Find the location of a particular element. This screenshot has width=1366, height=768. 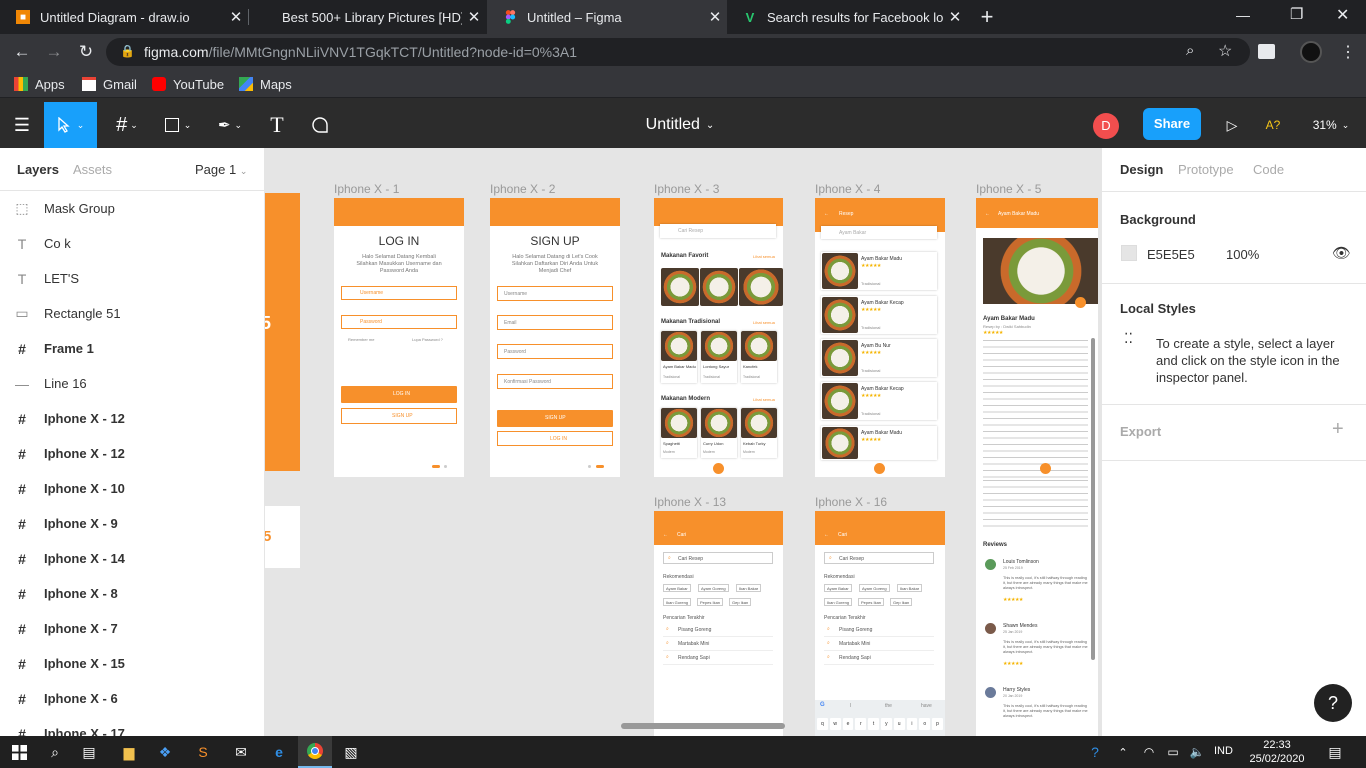

search-icon: ⌕ is located at coordinates (55, 752).